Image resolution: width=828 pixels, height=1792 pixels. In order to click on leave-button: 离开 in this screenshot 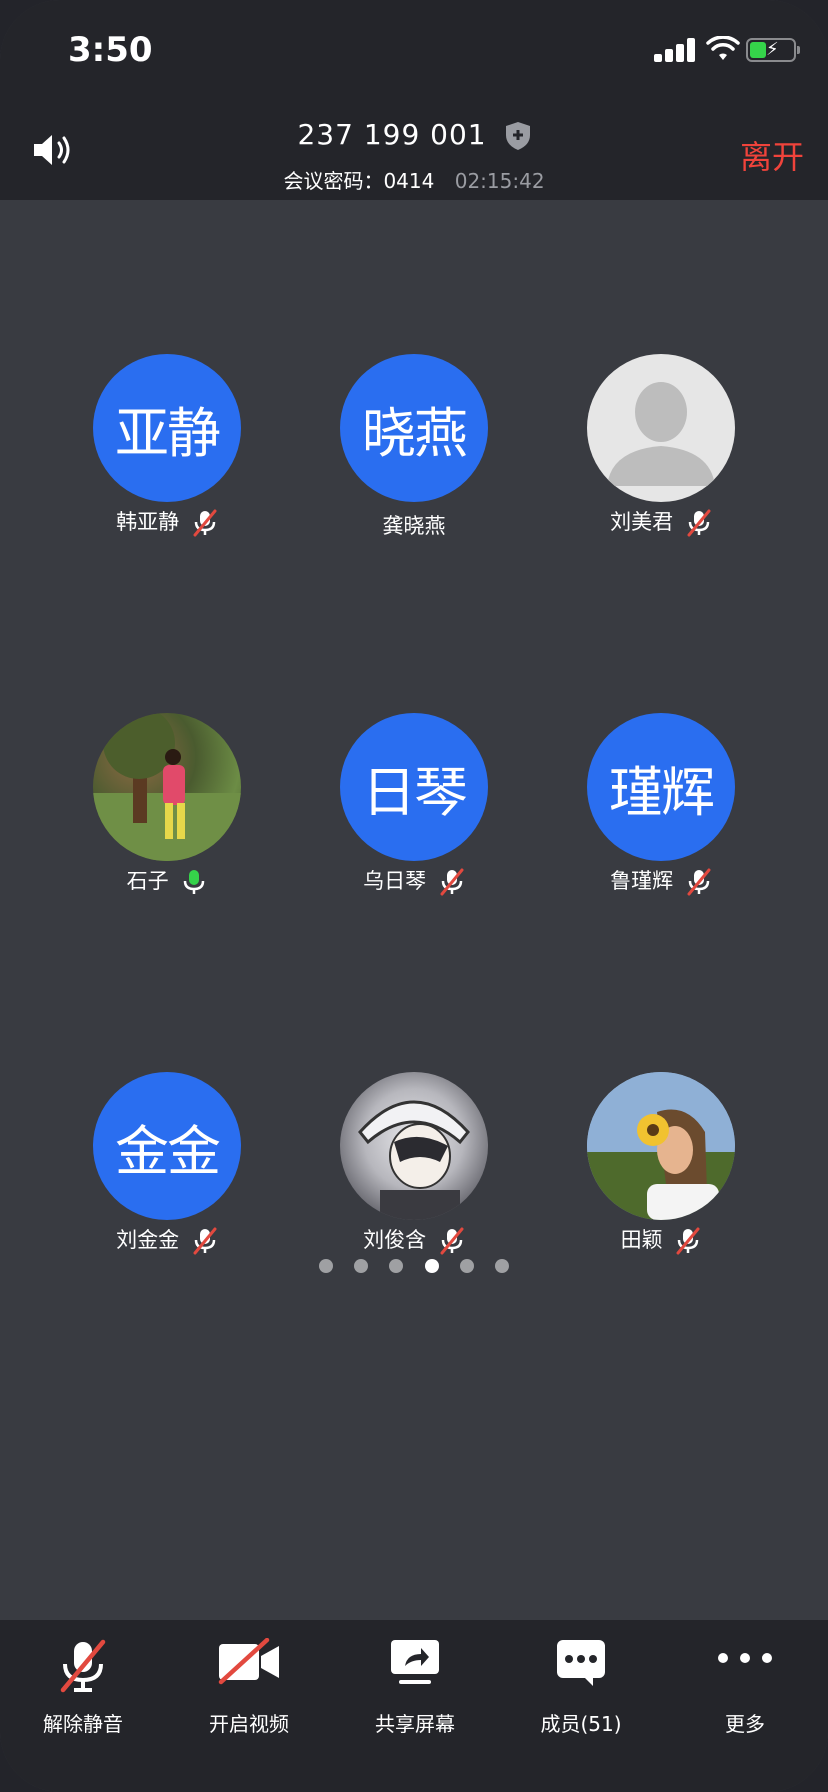, I will do `click(772, 155)`.